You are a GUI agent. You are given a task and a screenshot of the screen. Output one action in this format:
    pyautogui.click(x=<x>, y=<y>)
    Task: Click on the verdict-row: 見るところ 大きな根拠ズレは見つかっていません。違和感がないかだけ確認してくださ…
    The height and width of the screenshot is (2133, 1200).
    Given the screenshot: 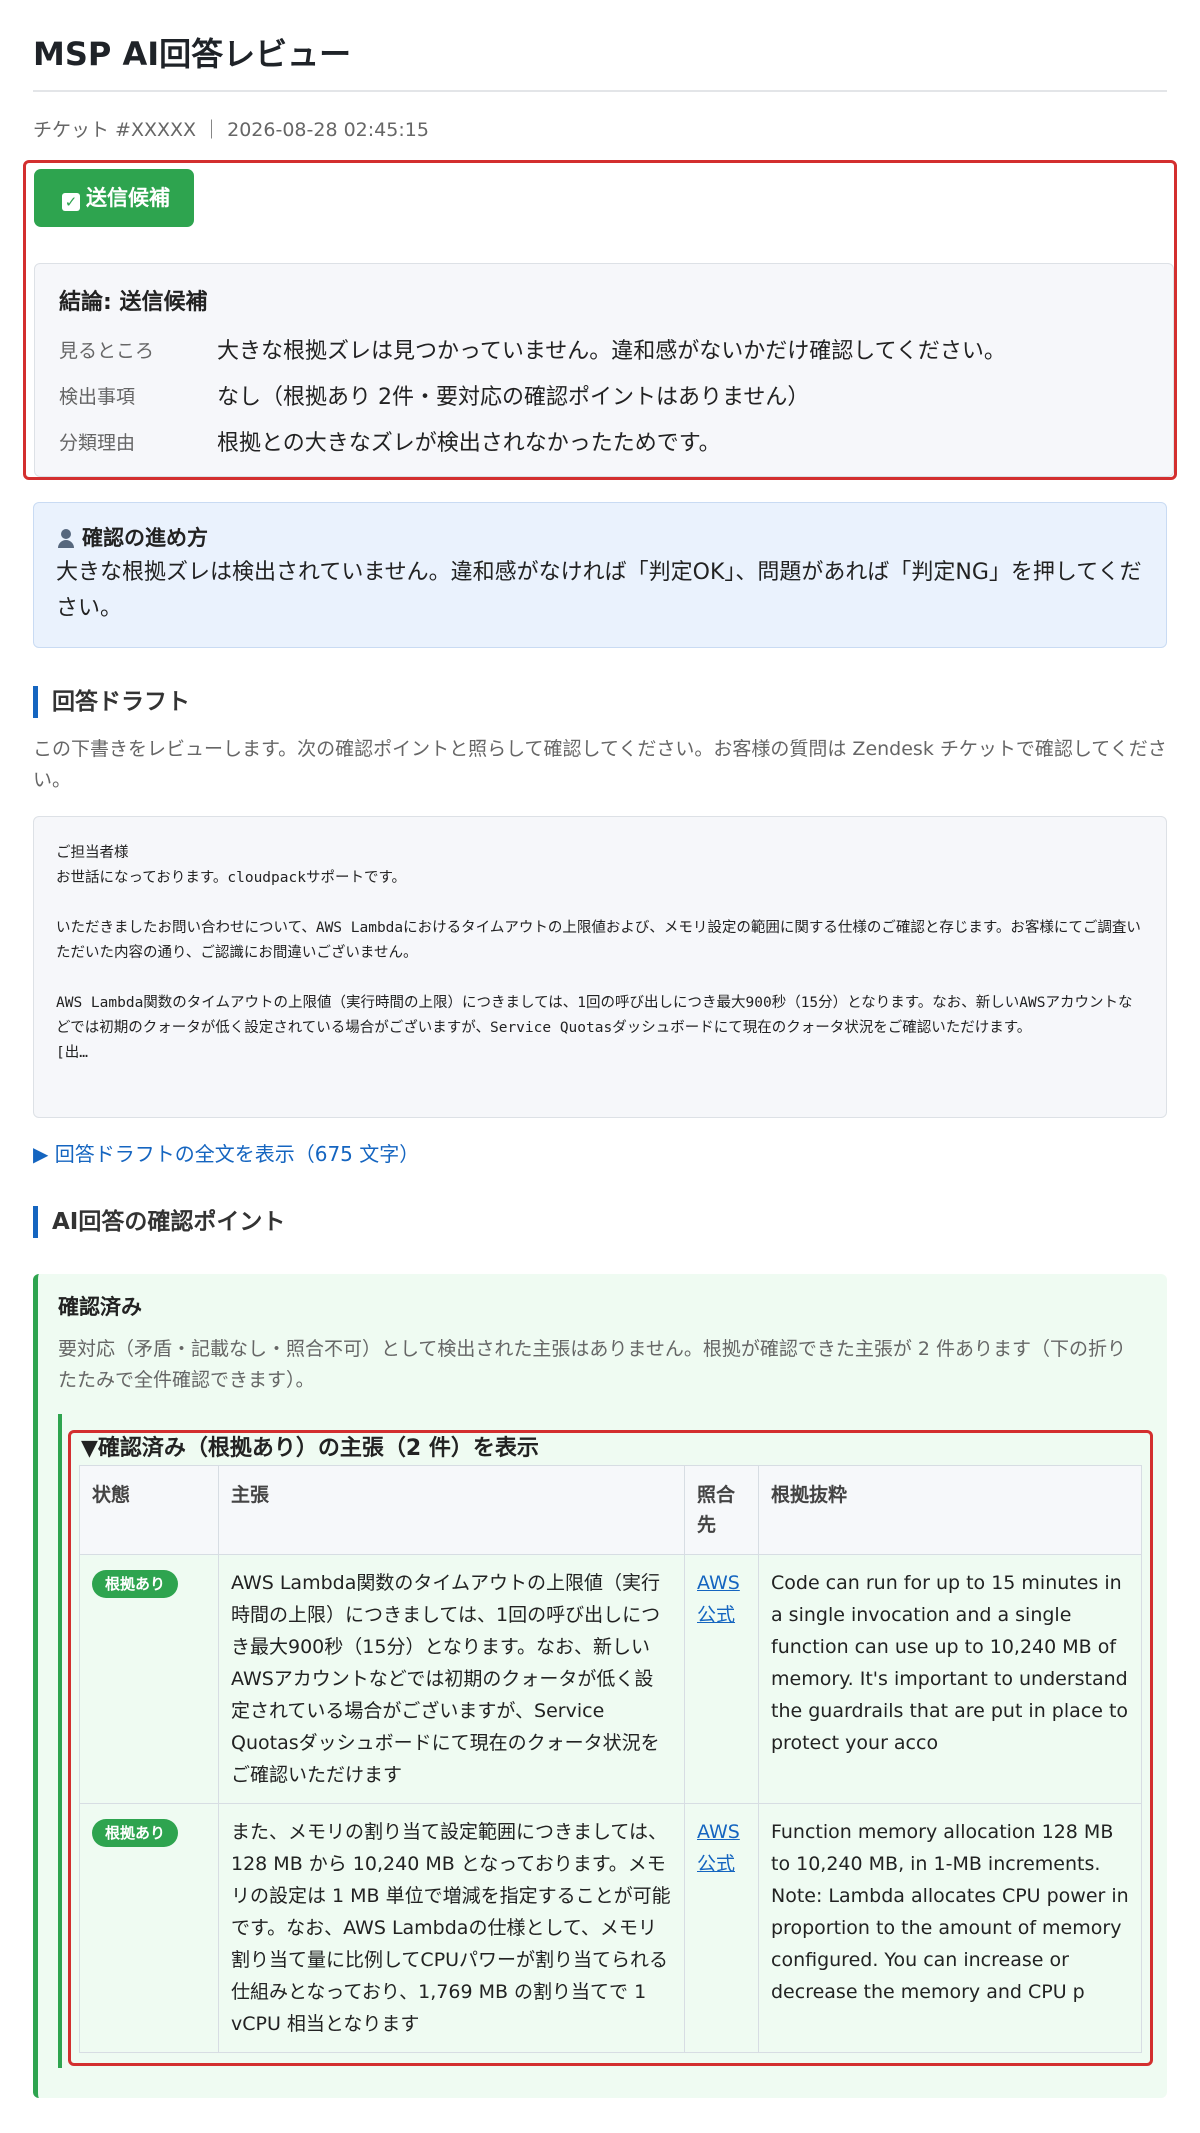 What is the action you would take?
    pyautogui.click(x=604, y=349)
    